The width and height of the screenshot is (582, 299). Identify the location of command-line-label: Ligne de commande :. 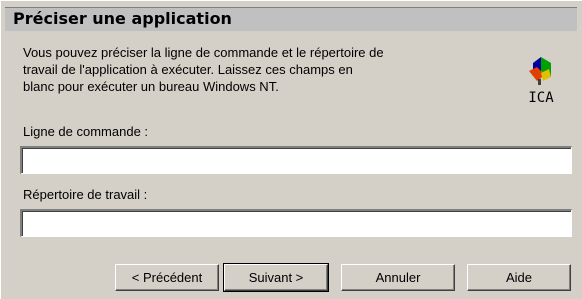
(86, 131).